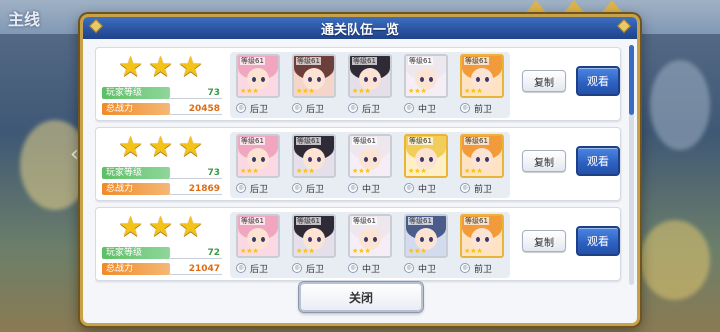 This screenshot has height=332, width=720. I want to click on scrollbar, so click(631, 165).